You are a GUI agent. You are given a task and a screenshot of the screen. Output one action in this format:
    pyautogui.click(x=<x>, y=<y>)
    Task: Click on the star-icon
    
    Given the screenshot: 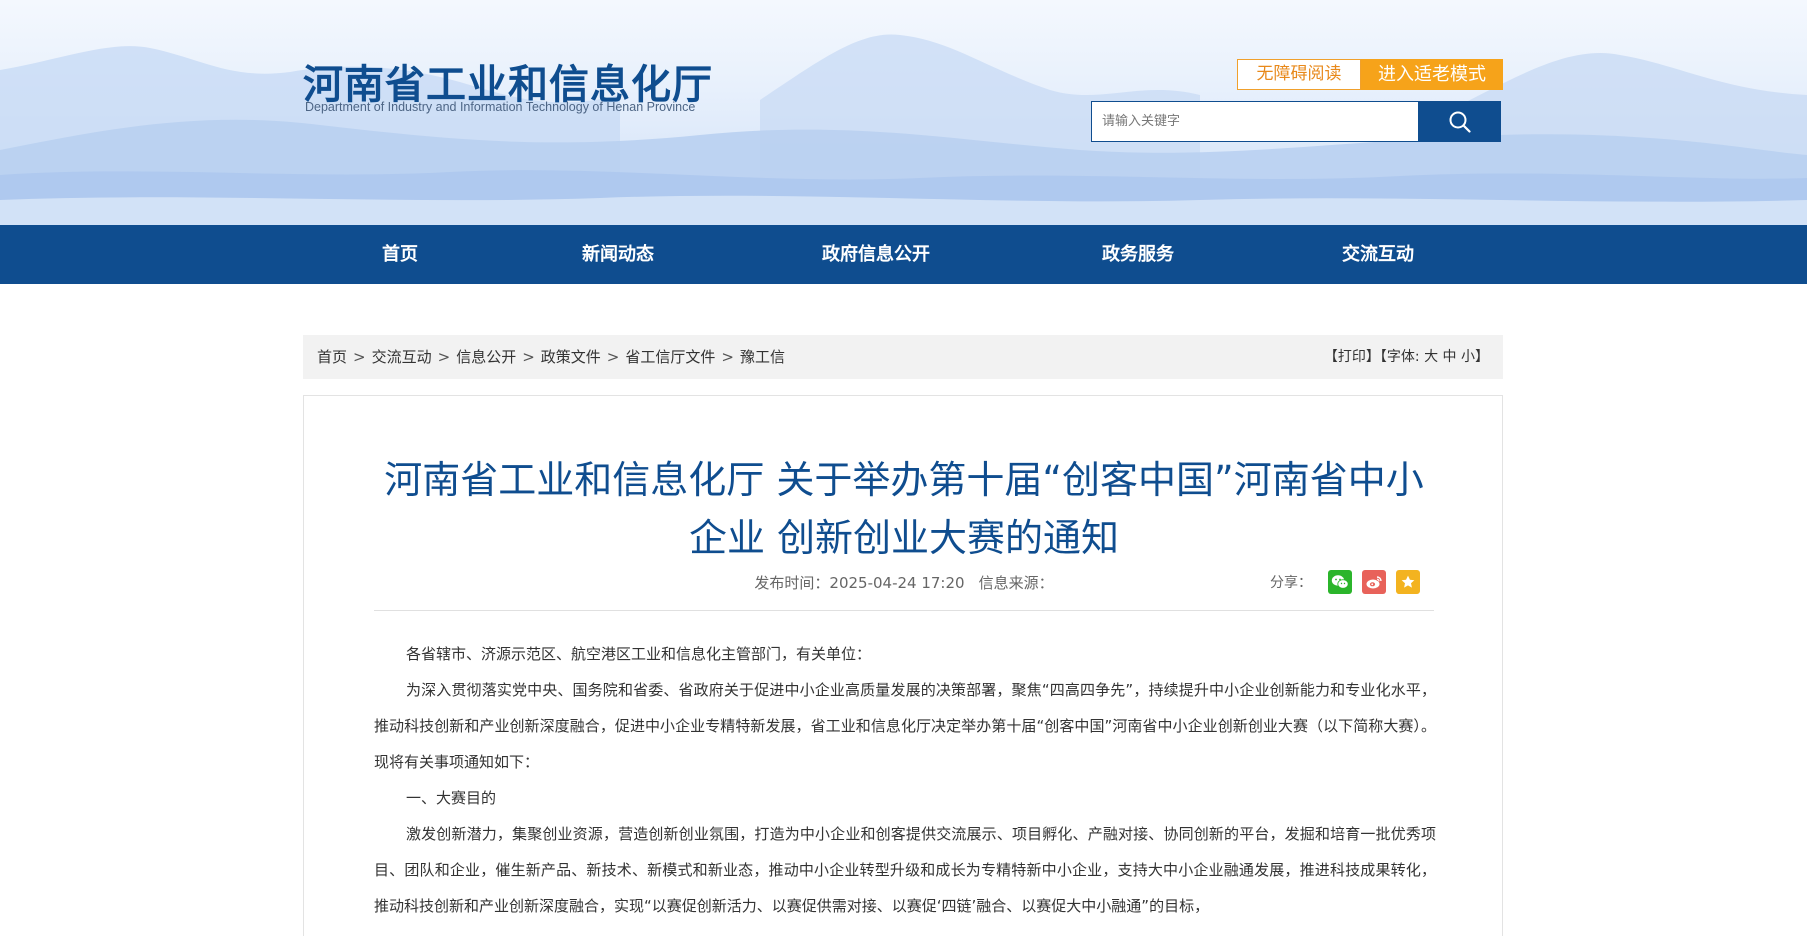 What is the action you would take?
    pyautogui.click(x=1408, y=582)
    